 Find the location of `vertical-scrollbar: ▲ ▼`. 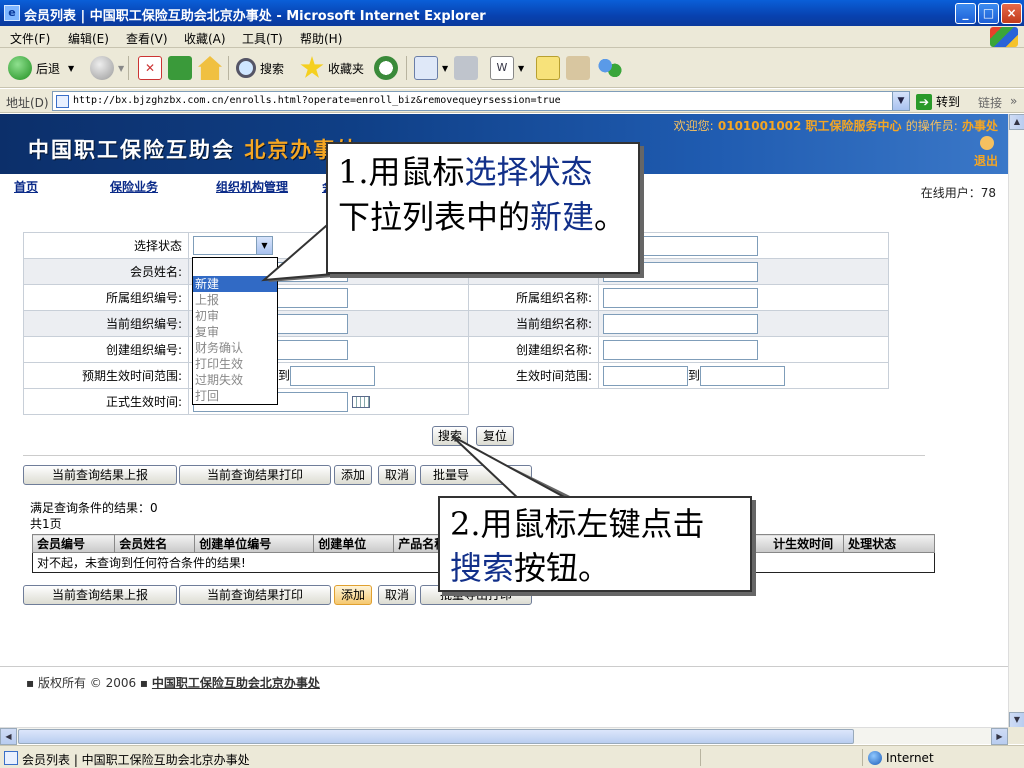

vertical-scrollbar: ▲ ▼ is located at coordinates (1016, 421).